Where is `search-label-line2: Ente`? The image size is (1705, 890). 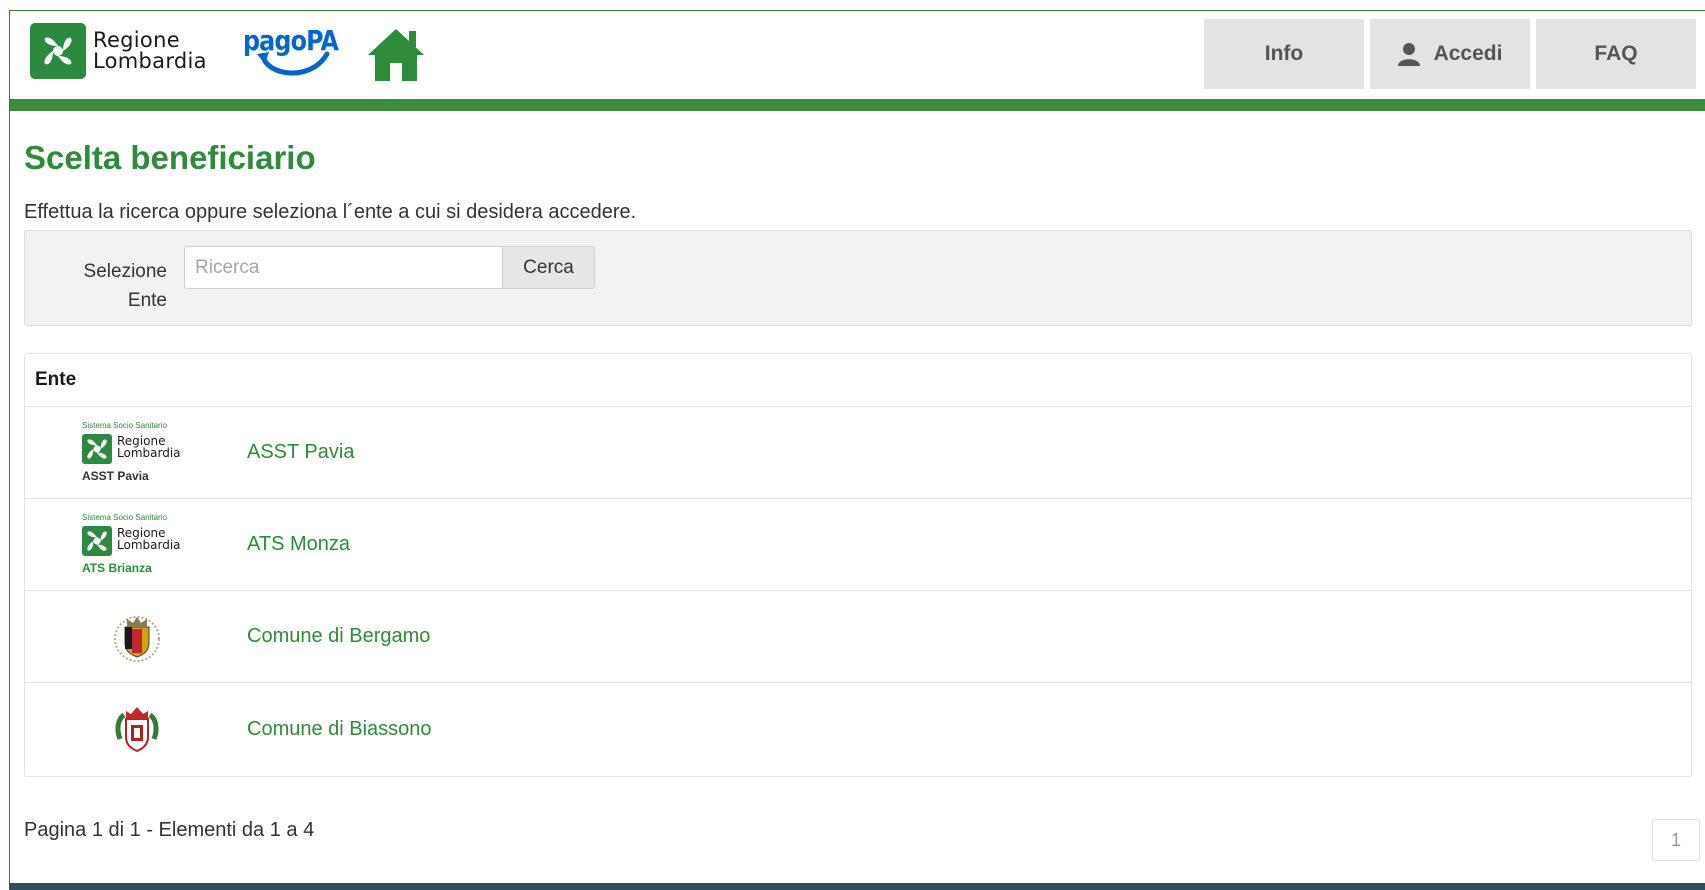
search-label-line2: Ente is located at coordinates (147, 300).